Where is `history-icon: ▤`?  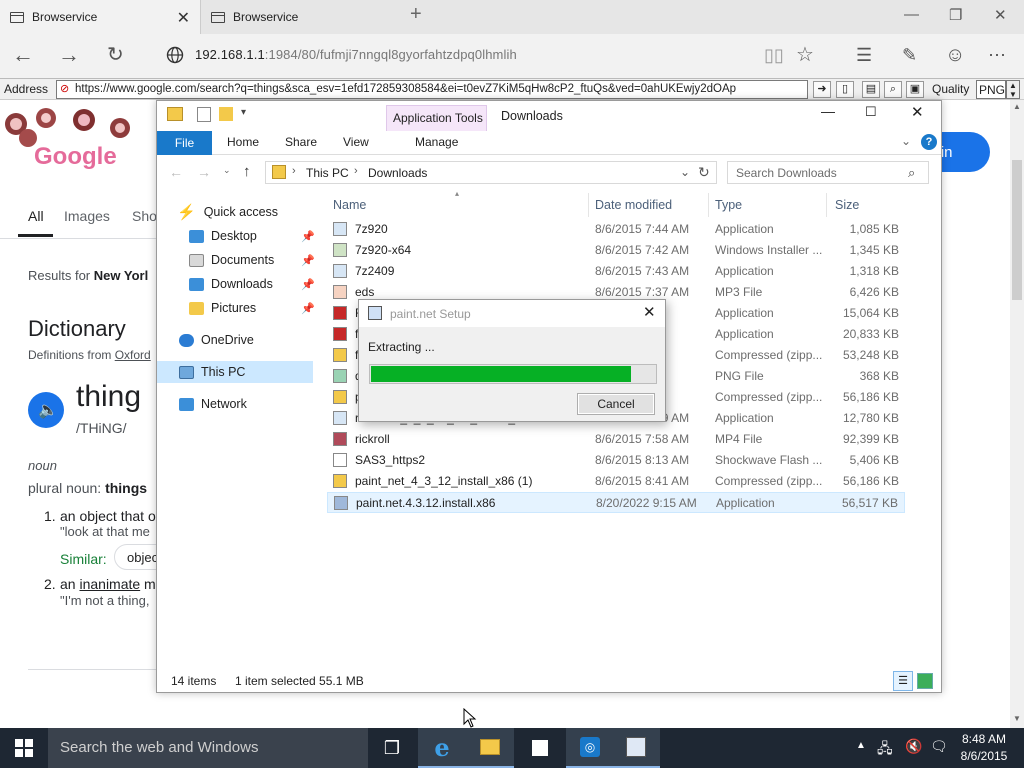
history-icon: ▤ is located at coordinates (871, 89).